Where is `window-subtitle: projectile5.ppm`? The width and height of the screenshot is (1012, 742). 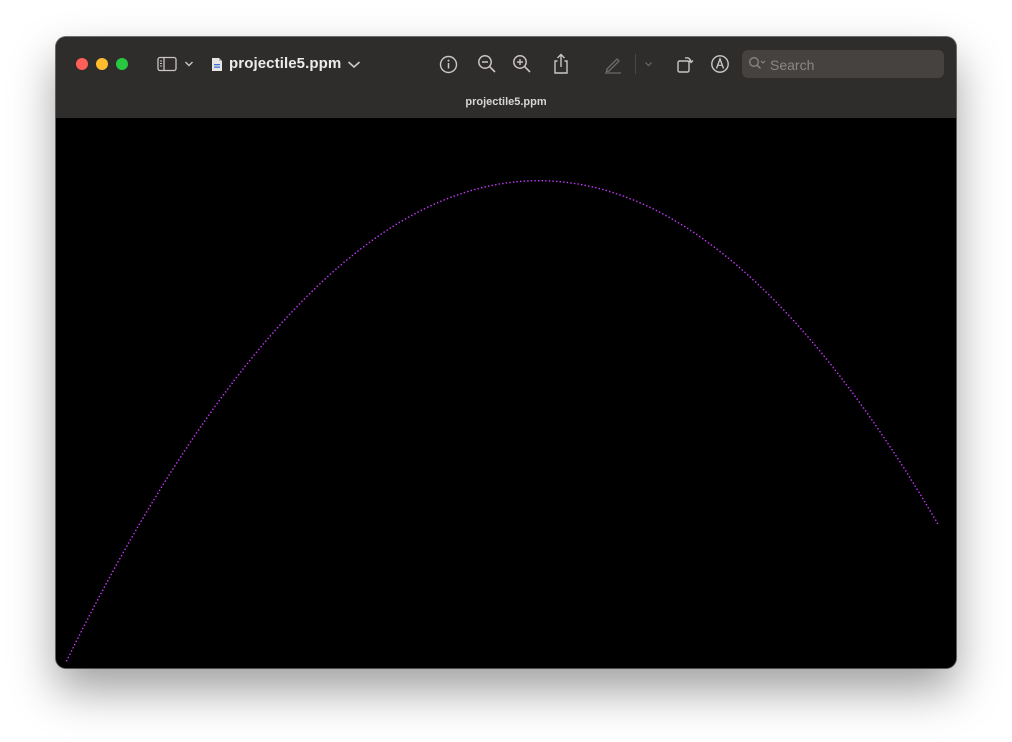 window-subtitle: projectile5.ppm is located at coordinates (506, 102).